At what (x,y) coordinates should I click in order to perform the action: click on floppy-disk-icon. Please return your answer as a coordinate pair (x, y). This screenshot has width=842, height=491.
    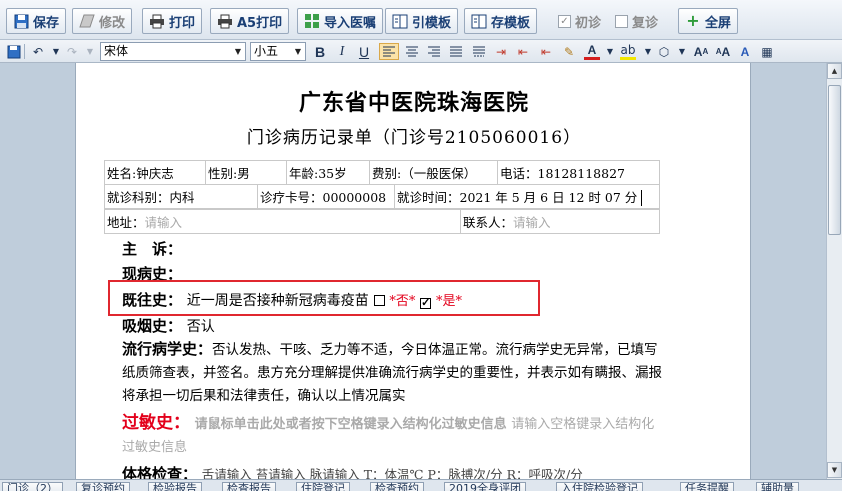
    Looking at the image, I should click on (21, 21).